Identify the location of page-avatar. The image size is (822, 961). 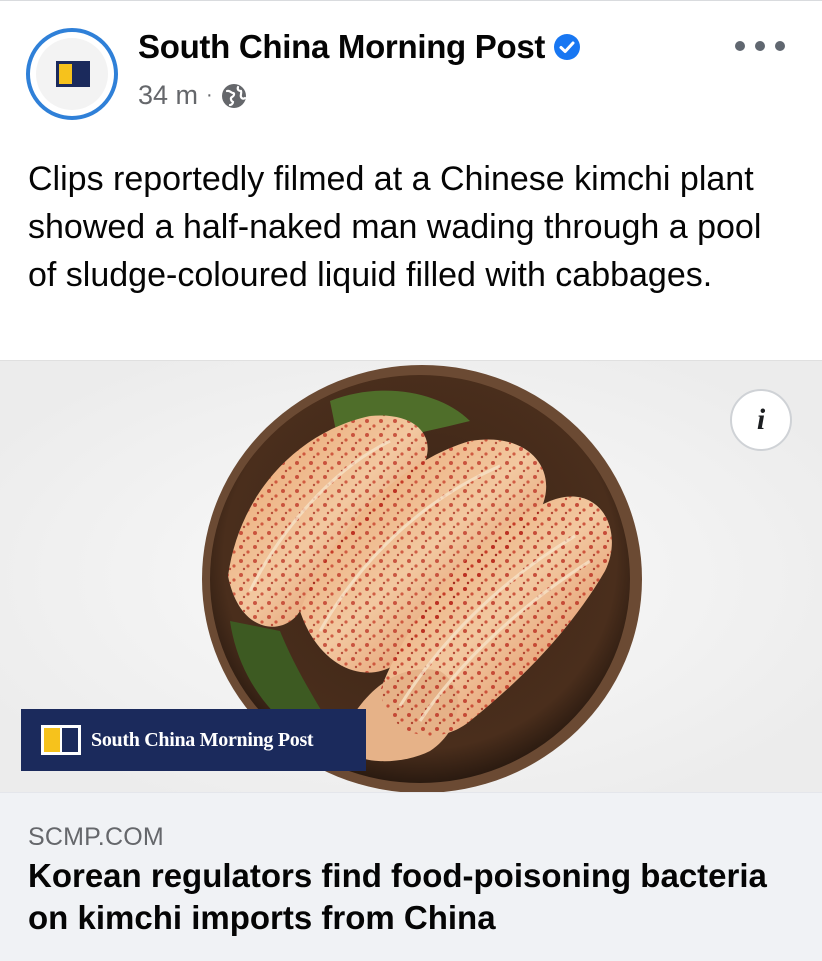
(72, 74).